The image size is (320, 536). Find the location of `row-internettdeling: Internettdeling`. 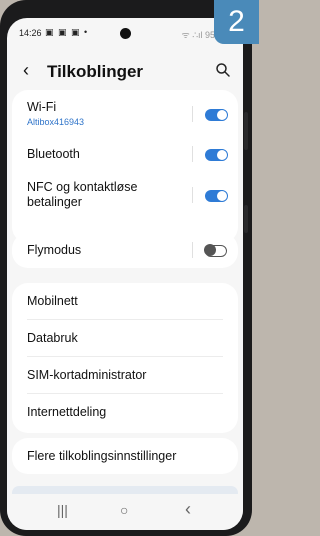

row-internettdeling: Internettdeling is located at coordinates (125, 412).